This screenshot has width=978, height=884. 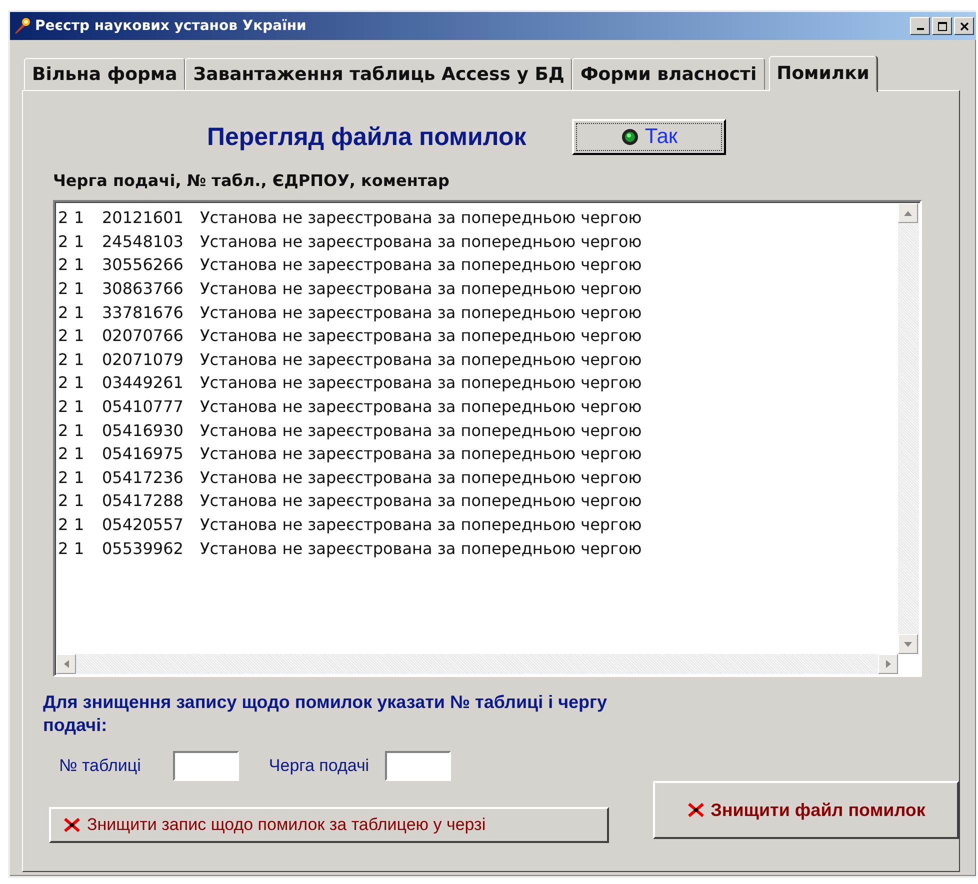 I want to click on code-cell-text: 02070766, so click(x=143, y=336).